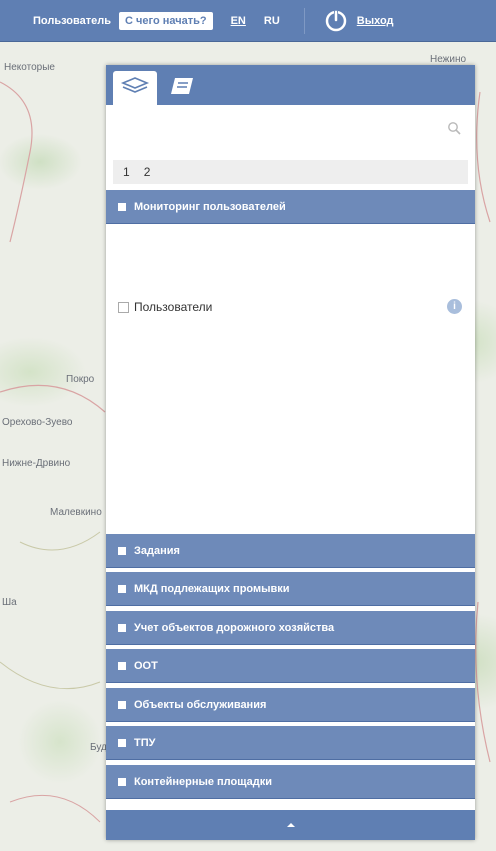  Describe the element at coordinates (290, 551) in the screenshot. I see `section-header-tasks: Задания` at that location.